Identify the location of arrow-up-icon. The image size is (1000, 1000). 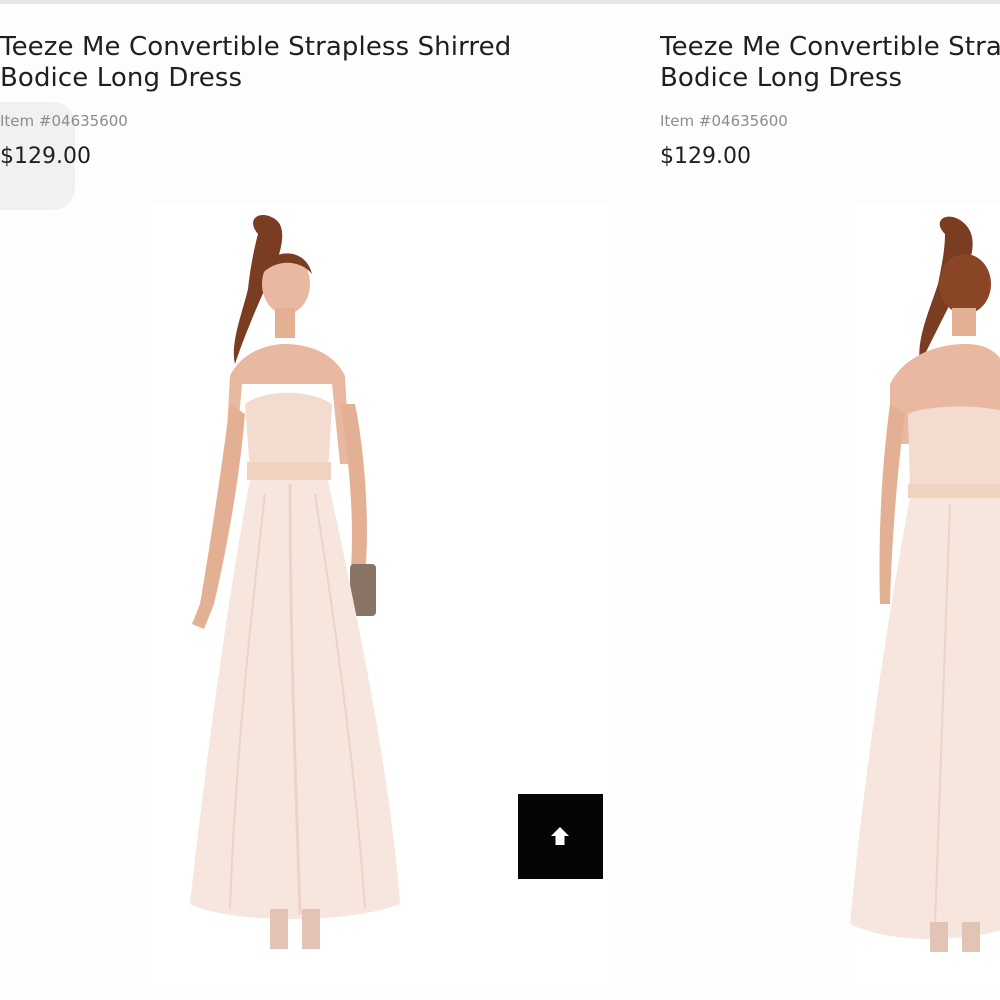
(560, 836).